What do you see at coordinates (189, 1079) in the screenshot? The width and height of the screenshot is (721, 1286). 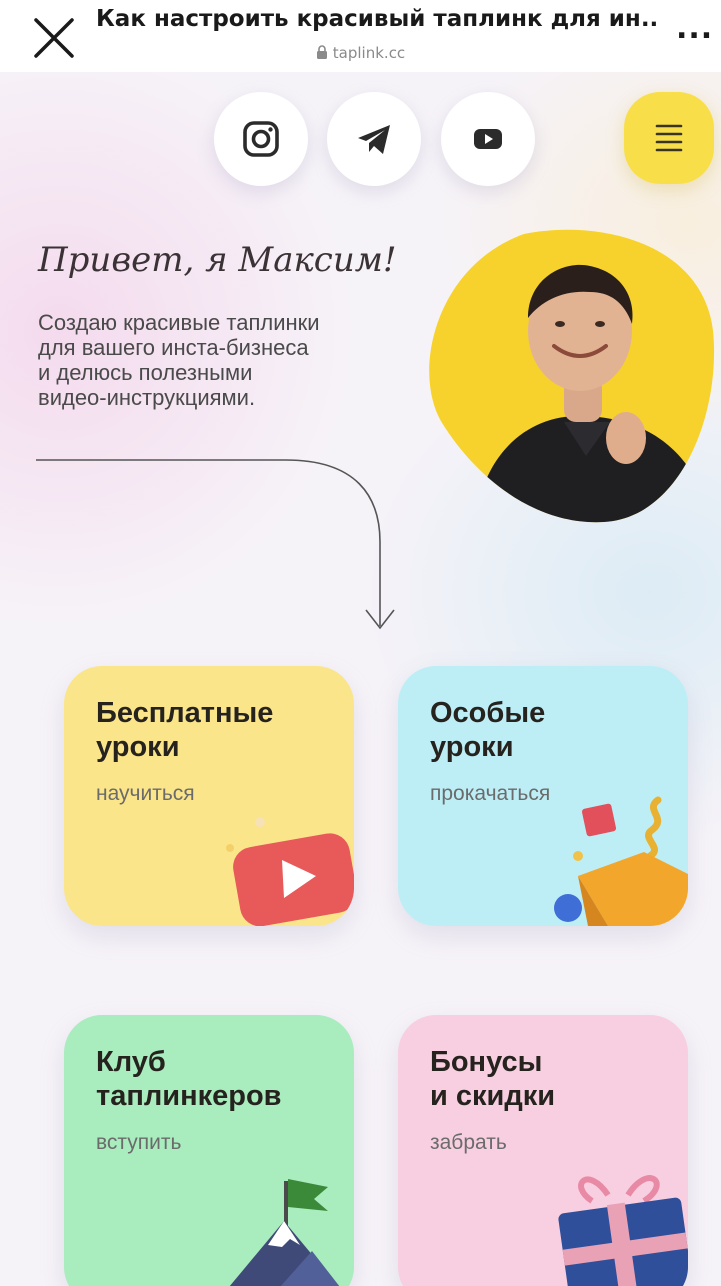 I see `card-title: Клуб таплинкеров` at bounding box center [189, 1079].